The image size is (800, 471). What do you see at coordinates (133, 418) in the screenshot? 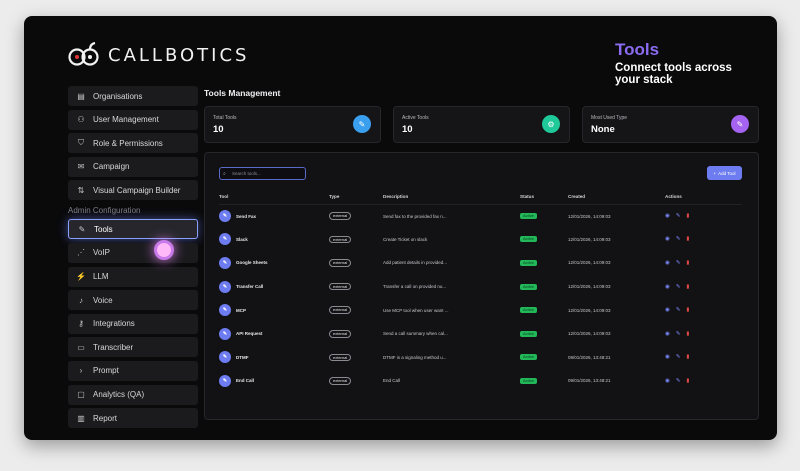
I see `sidebar-item-report: ▥ Report` at bounding box center [133, 418].